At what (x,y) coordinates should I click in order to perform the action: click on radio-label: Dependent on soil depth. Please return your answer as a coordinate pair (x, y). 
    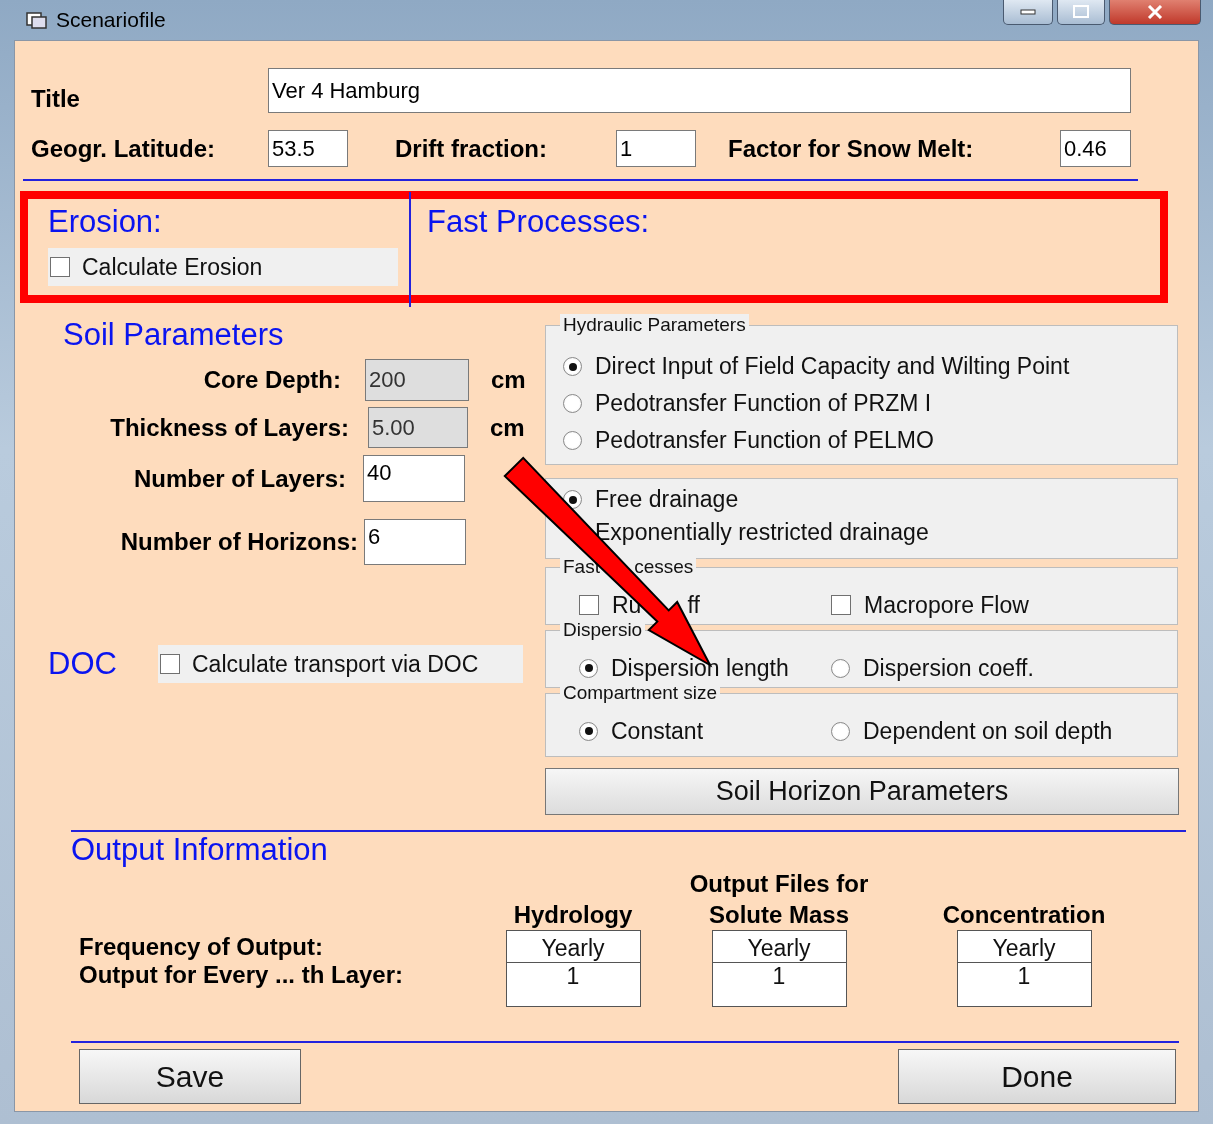
    Looking at the image, I should click on (988, 731).